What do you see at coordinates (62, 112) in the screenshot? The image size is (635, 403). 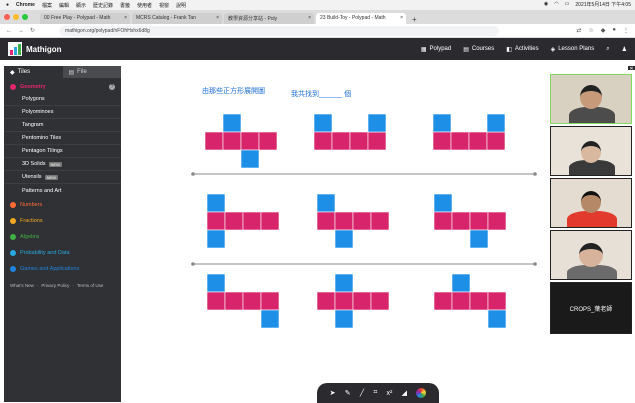 I see `sidebar-item-polyominoes: Polyominoes` at bounding box center [62, 112].